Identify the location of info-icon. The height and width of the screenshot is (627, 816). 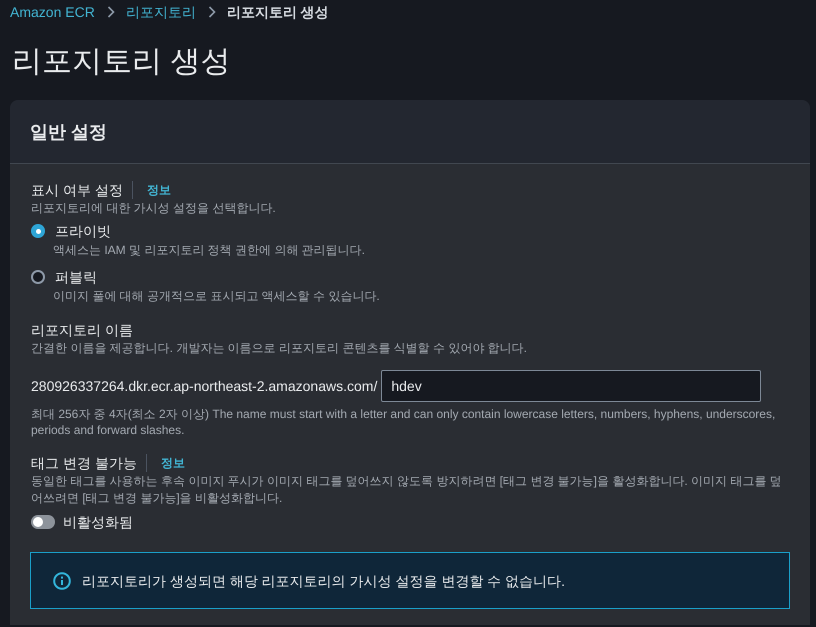
(62, 581).